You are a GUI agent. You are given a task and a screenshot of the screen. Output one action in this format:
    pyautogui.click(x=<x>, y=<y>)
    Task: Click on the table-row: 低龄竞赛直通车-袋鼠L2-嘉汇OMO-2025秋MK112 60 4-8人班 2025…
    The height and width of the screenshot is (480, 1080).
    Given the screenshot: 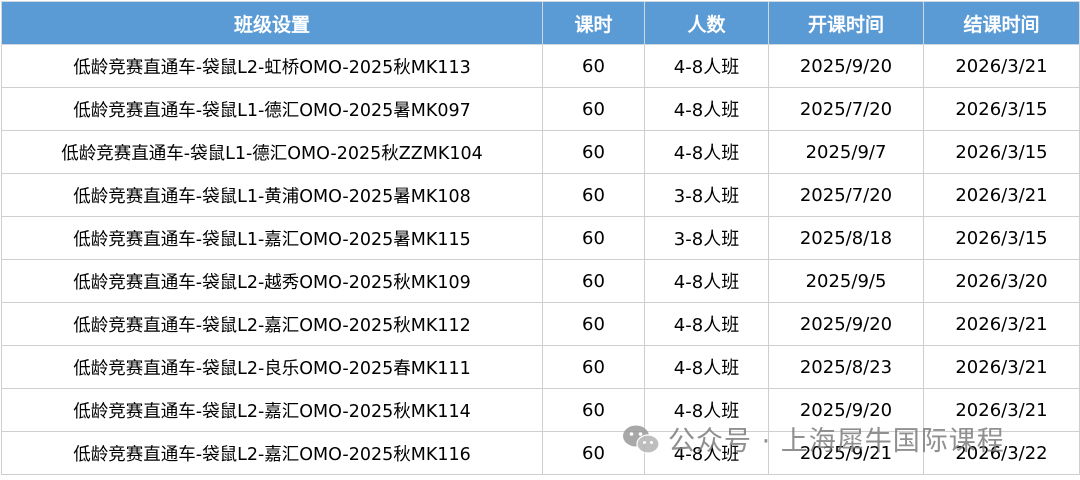 What is the action you would take?
    pyautogui.click(x=540, y=324)
    